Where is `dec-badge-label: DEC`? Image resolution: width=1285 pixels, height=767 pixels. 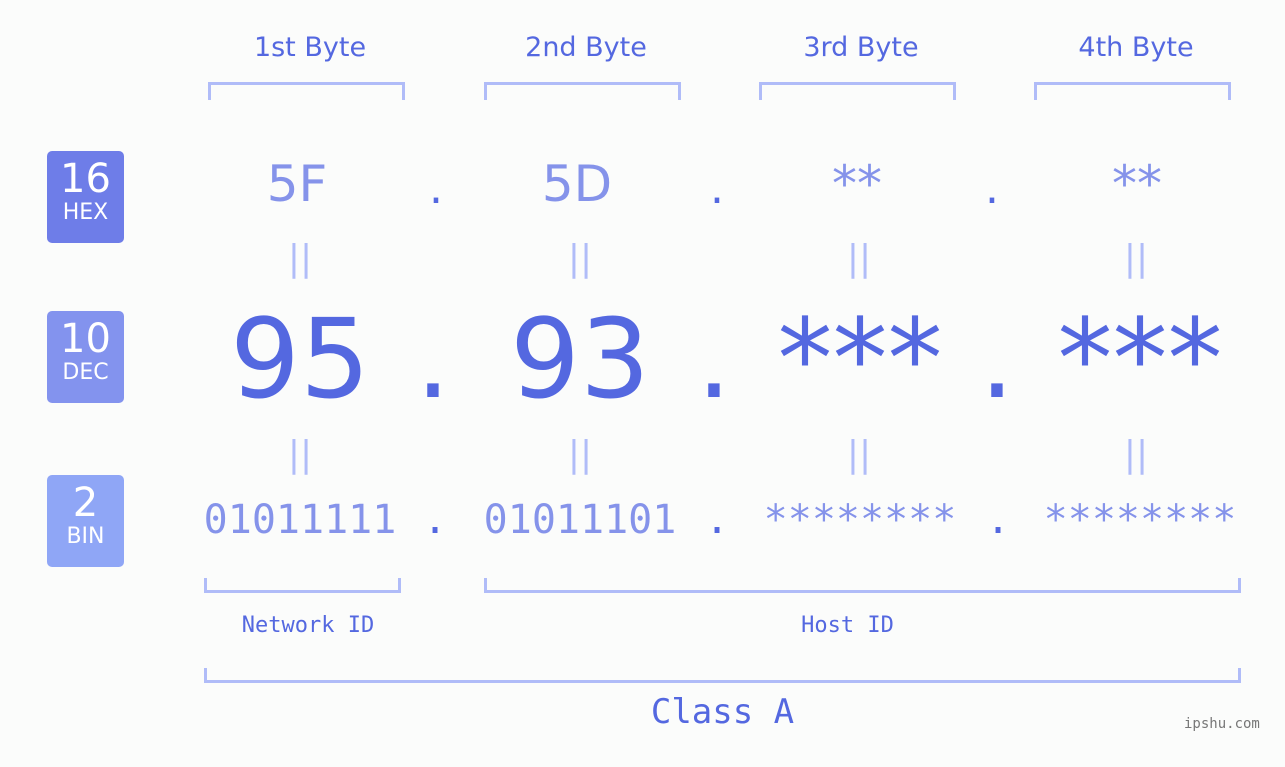
dec-badge-label: DEC is located at coordinates (85, 372).